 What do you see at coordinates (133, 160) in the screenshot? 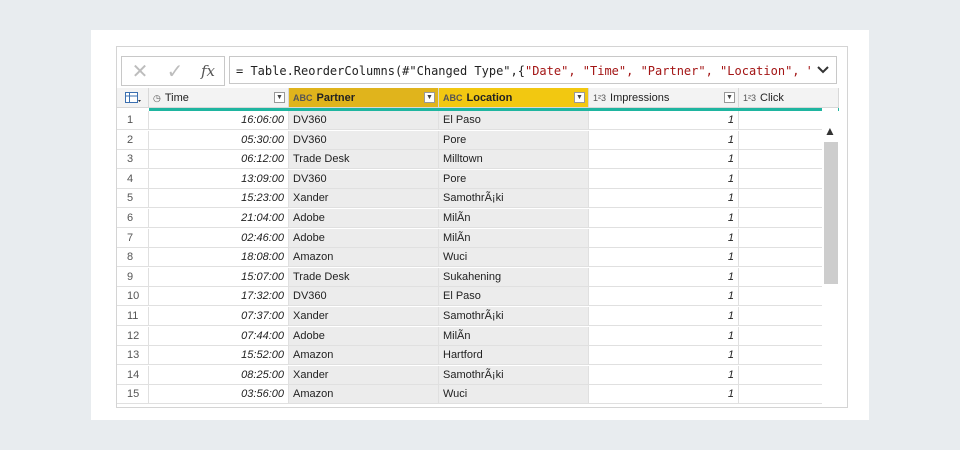
I see `row-number: 3` at bounding box center [133, 160].